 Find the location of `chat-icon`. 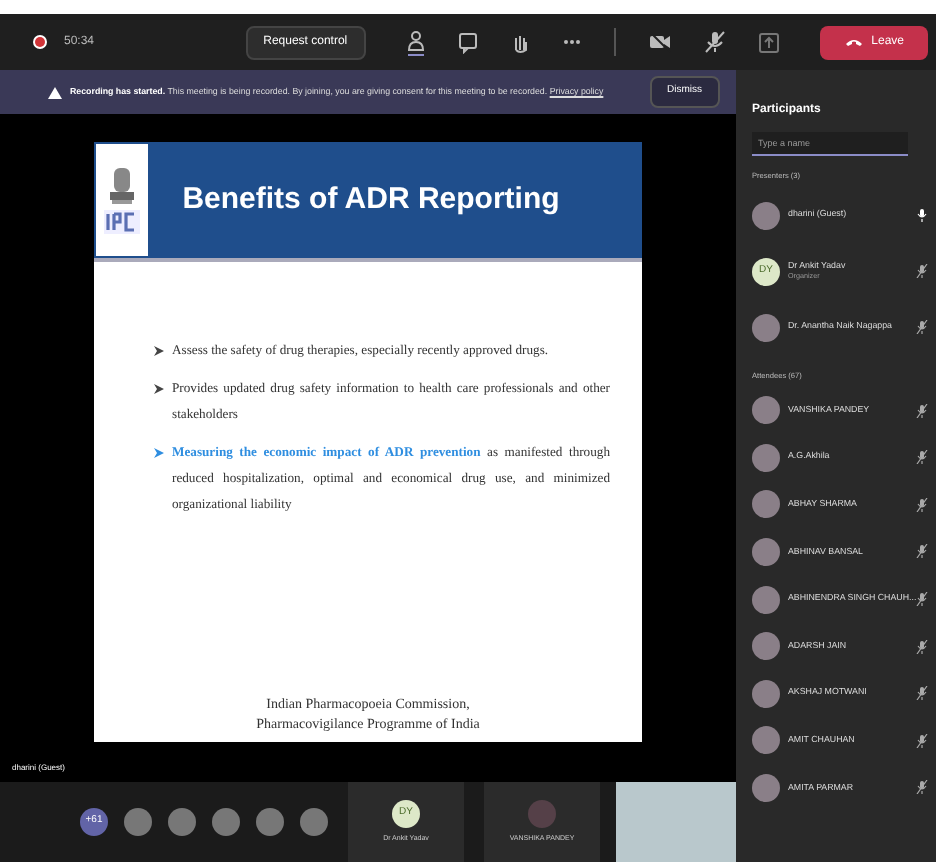

chat-icon is located at coordinates (467, 42).